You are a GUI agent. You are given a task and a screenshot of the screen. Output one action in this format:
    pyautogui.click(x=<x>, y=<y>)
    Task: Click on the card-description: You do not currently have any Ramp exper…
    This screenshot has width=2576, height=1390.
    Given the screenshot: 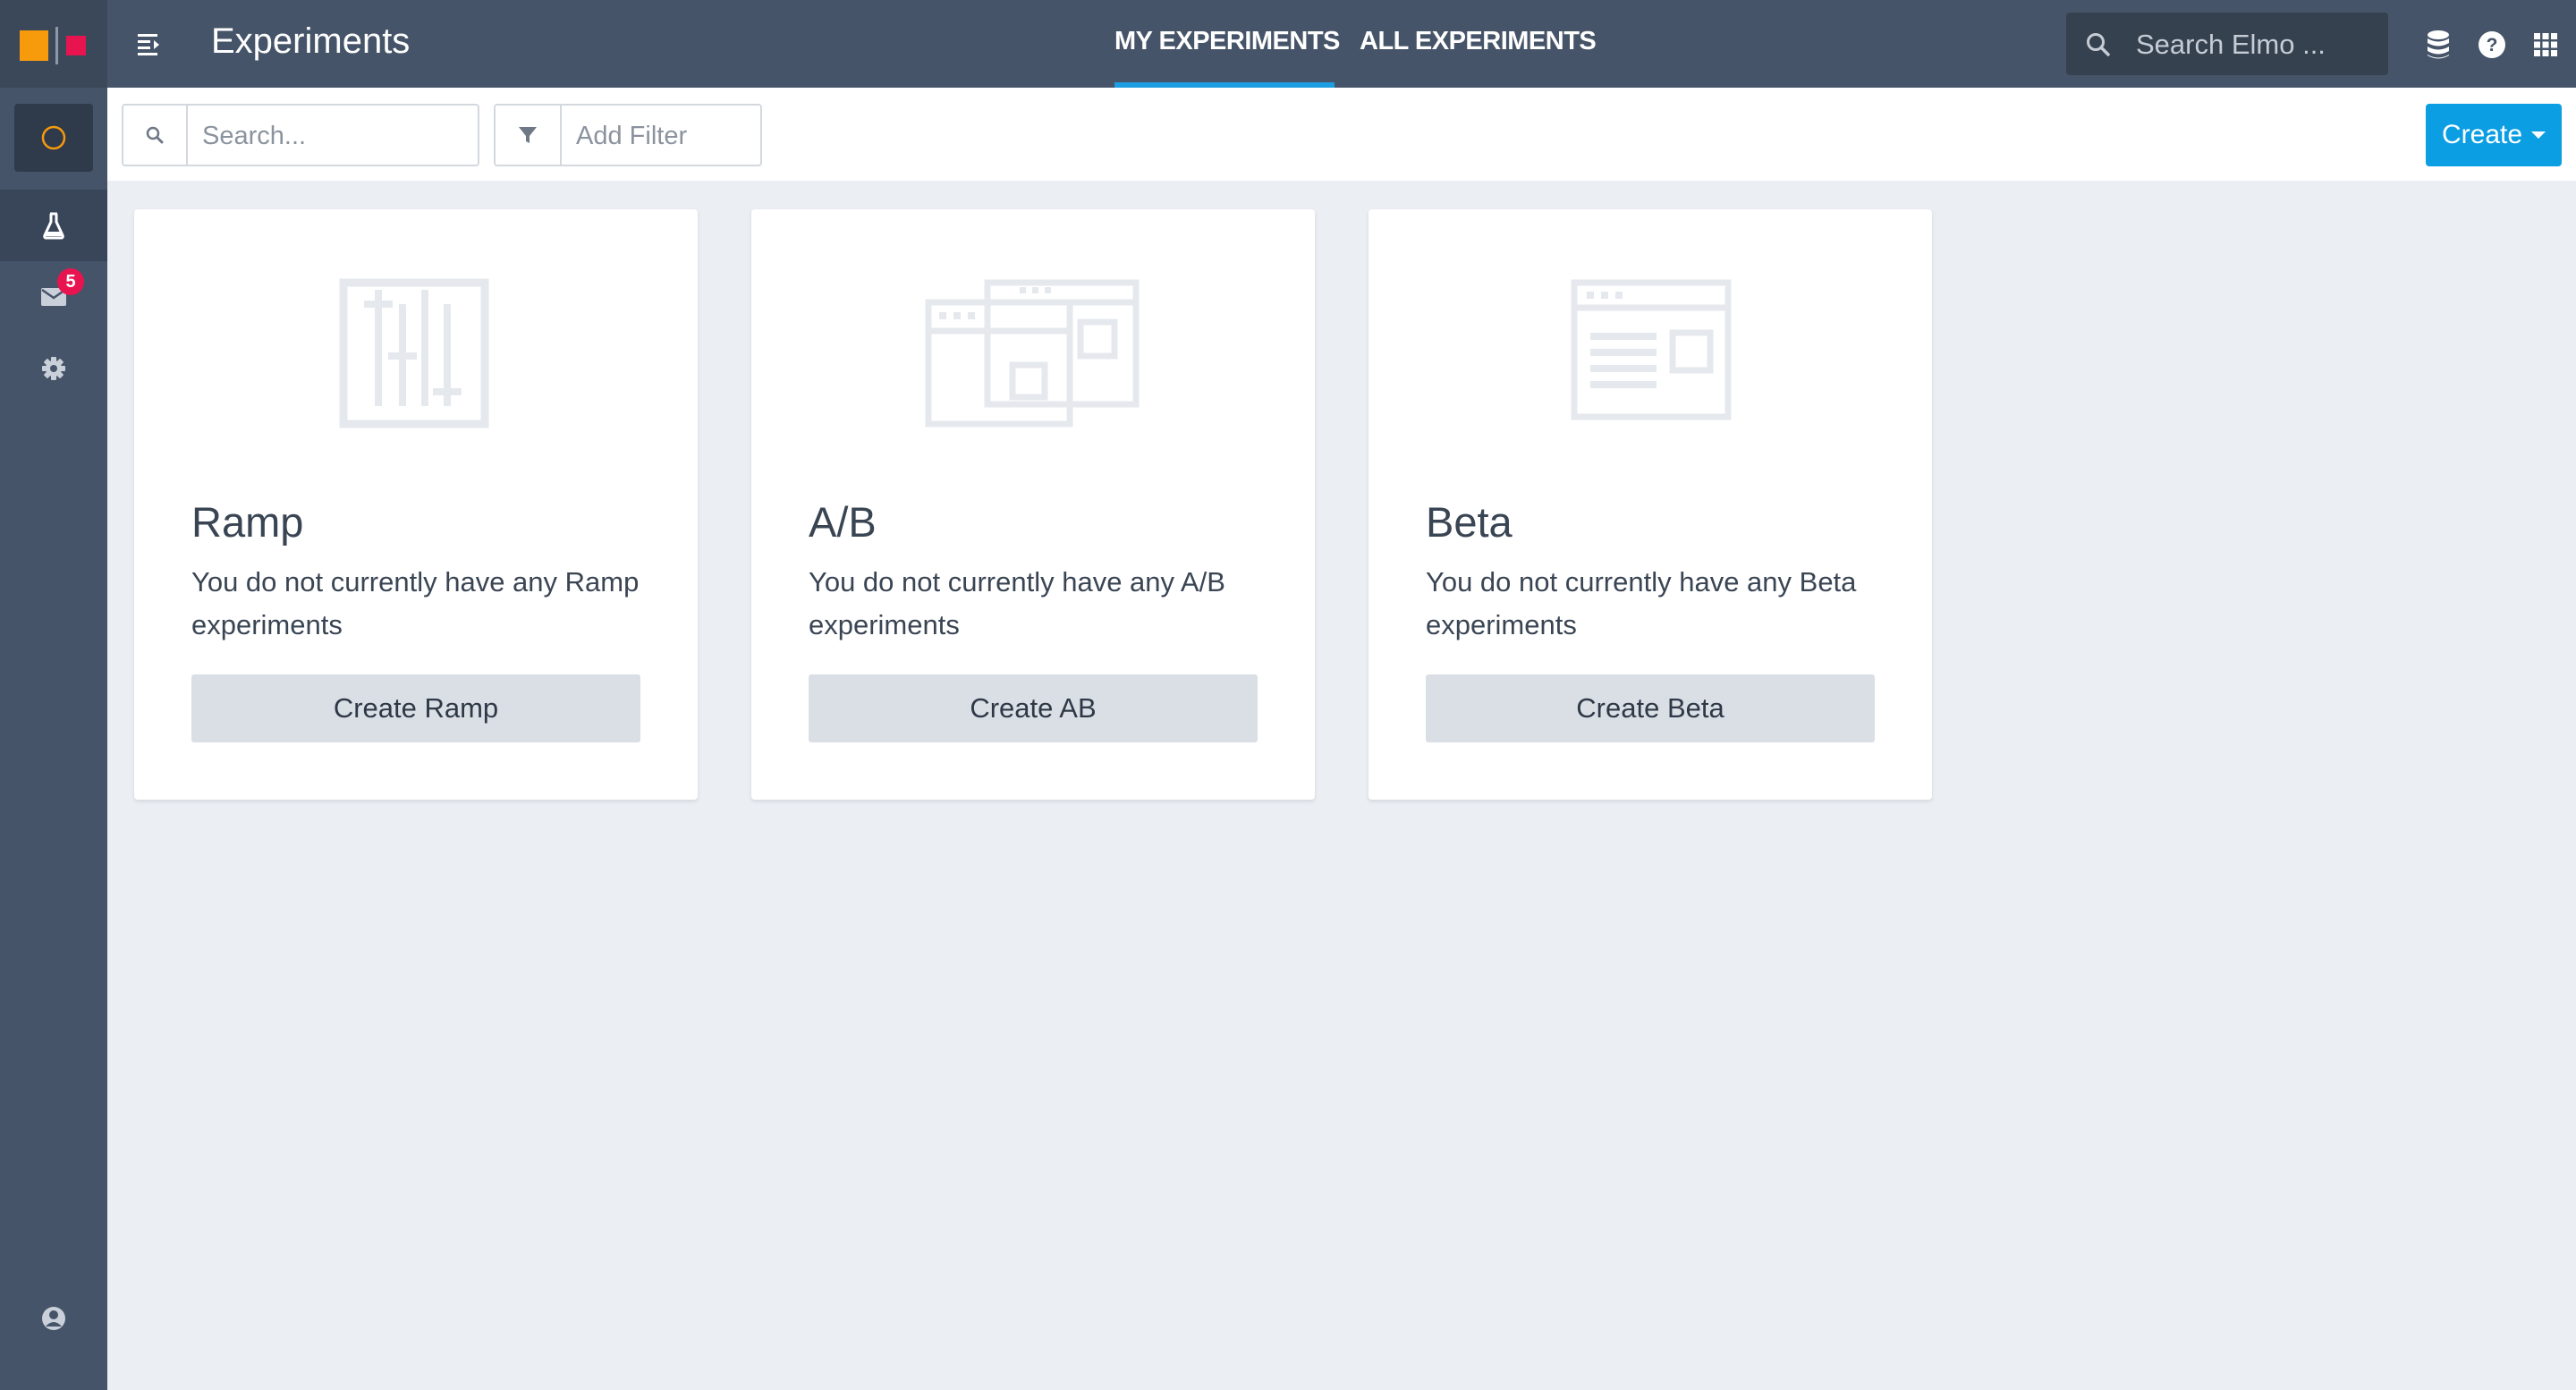 What is the action you would take?
    pyautogui.click(x=415, y=603)
    